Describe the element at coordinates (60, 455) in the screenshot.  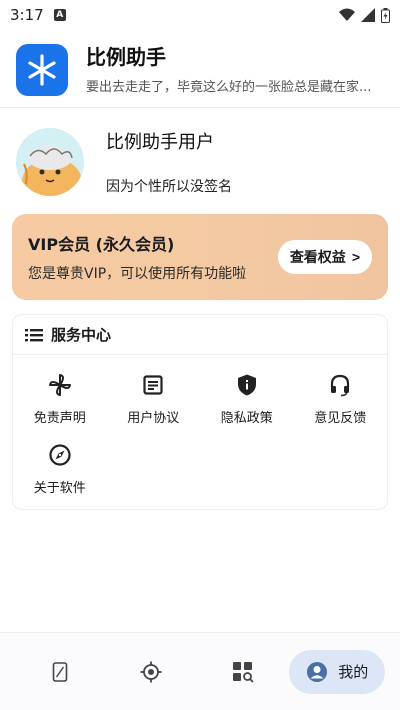
I see `compass-icon` at that location.